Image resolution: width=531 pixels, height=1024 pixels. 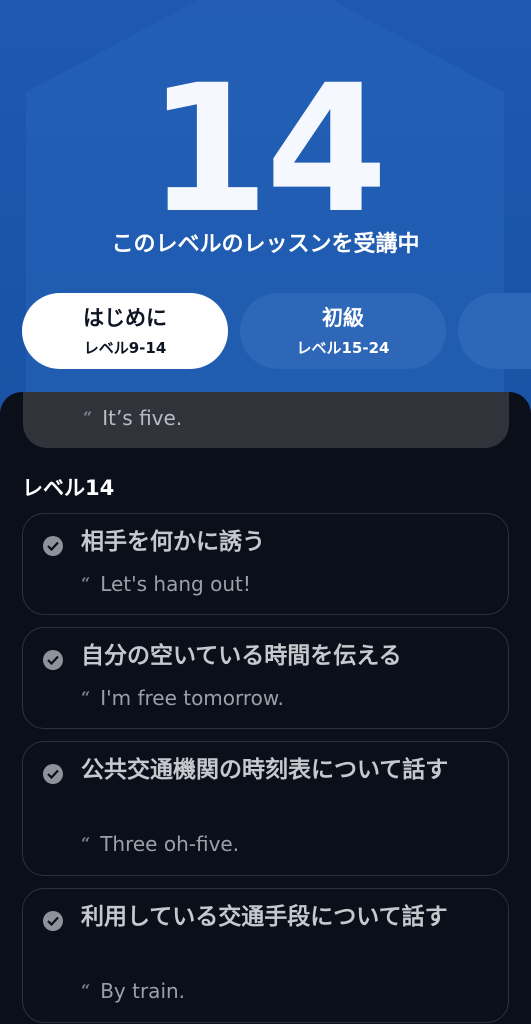 I want to click on lesson-title: 利用している交通手段について話す, so click(x=264, y=917).